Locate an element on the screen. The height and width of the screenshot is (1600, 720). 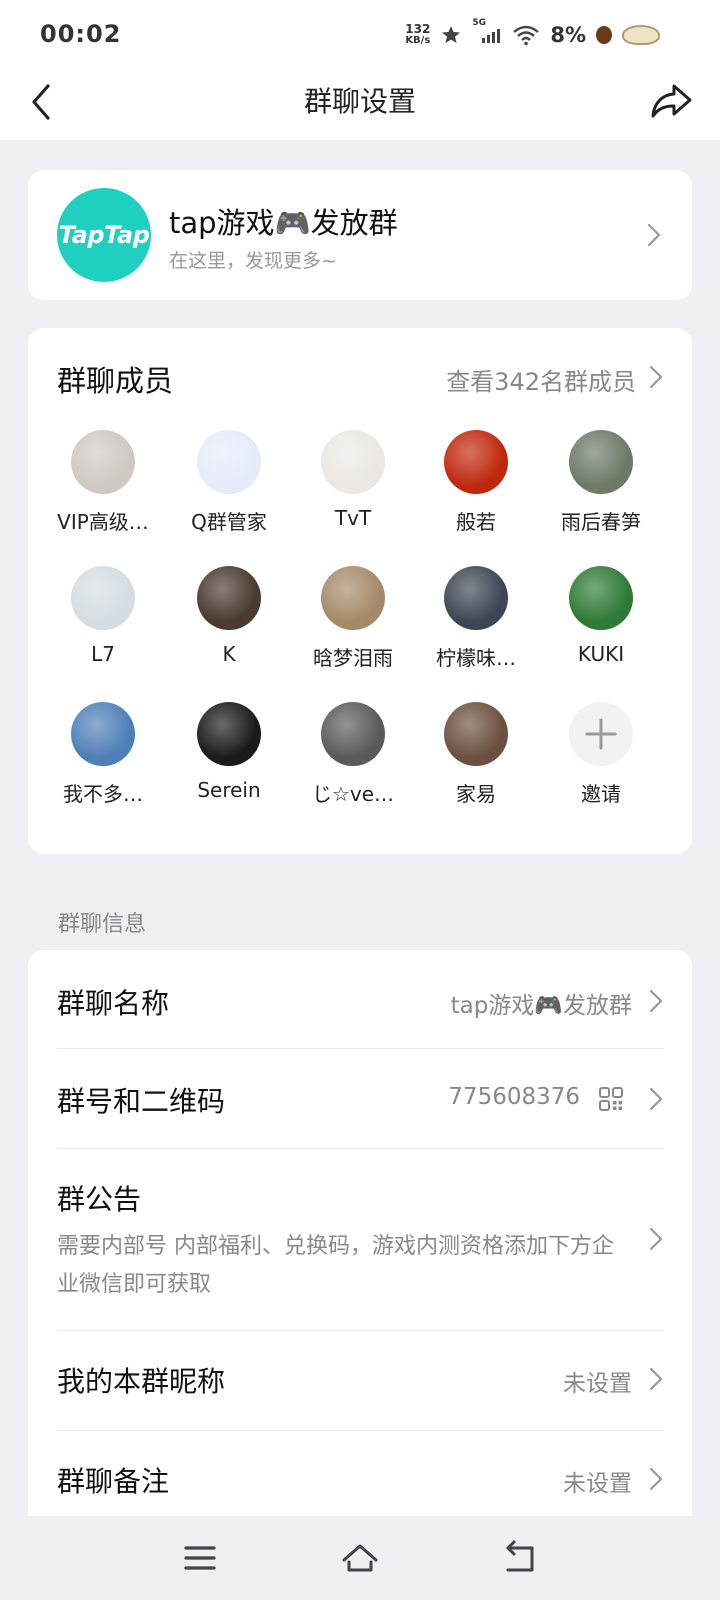
status-icons: 132 KB/s 5G 8% is located at coordinates (532, 33).